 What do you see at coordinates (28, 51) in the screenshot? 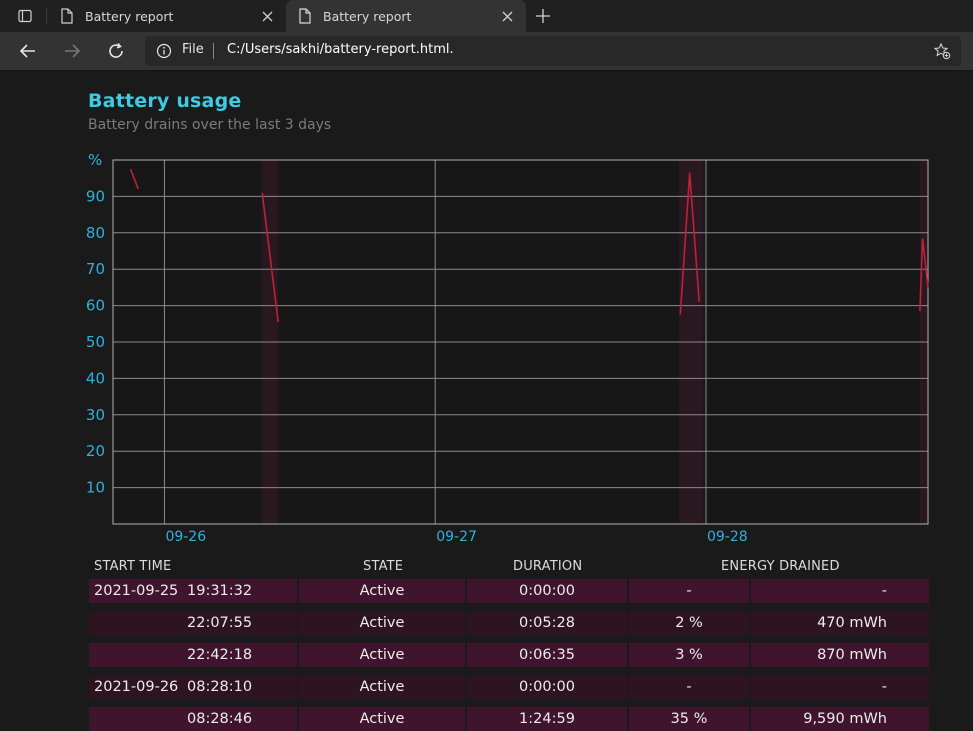
I see `back-icon` at bounding box center [28, 51].